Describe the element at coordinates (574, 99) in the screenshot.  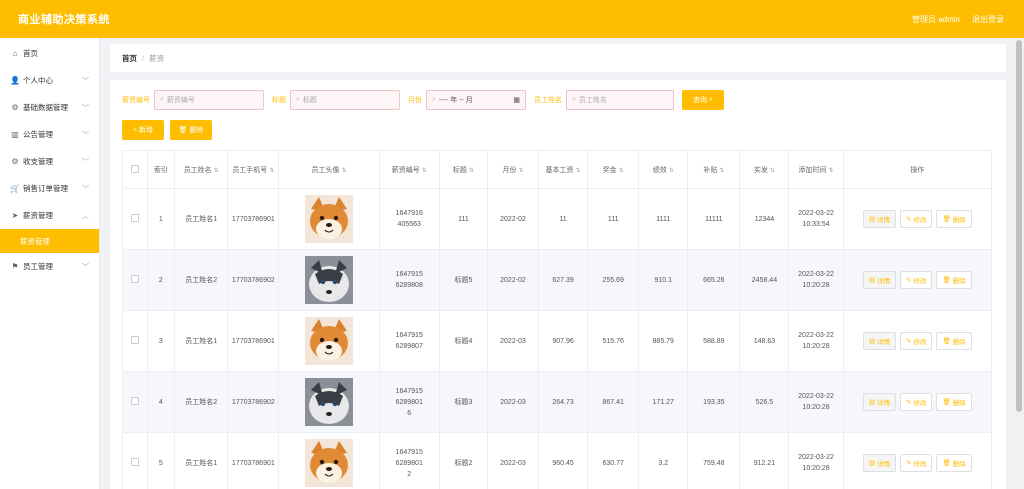
I see `search-icon: ⌕` at that location.